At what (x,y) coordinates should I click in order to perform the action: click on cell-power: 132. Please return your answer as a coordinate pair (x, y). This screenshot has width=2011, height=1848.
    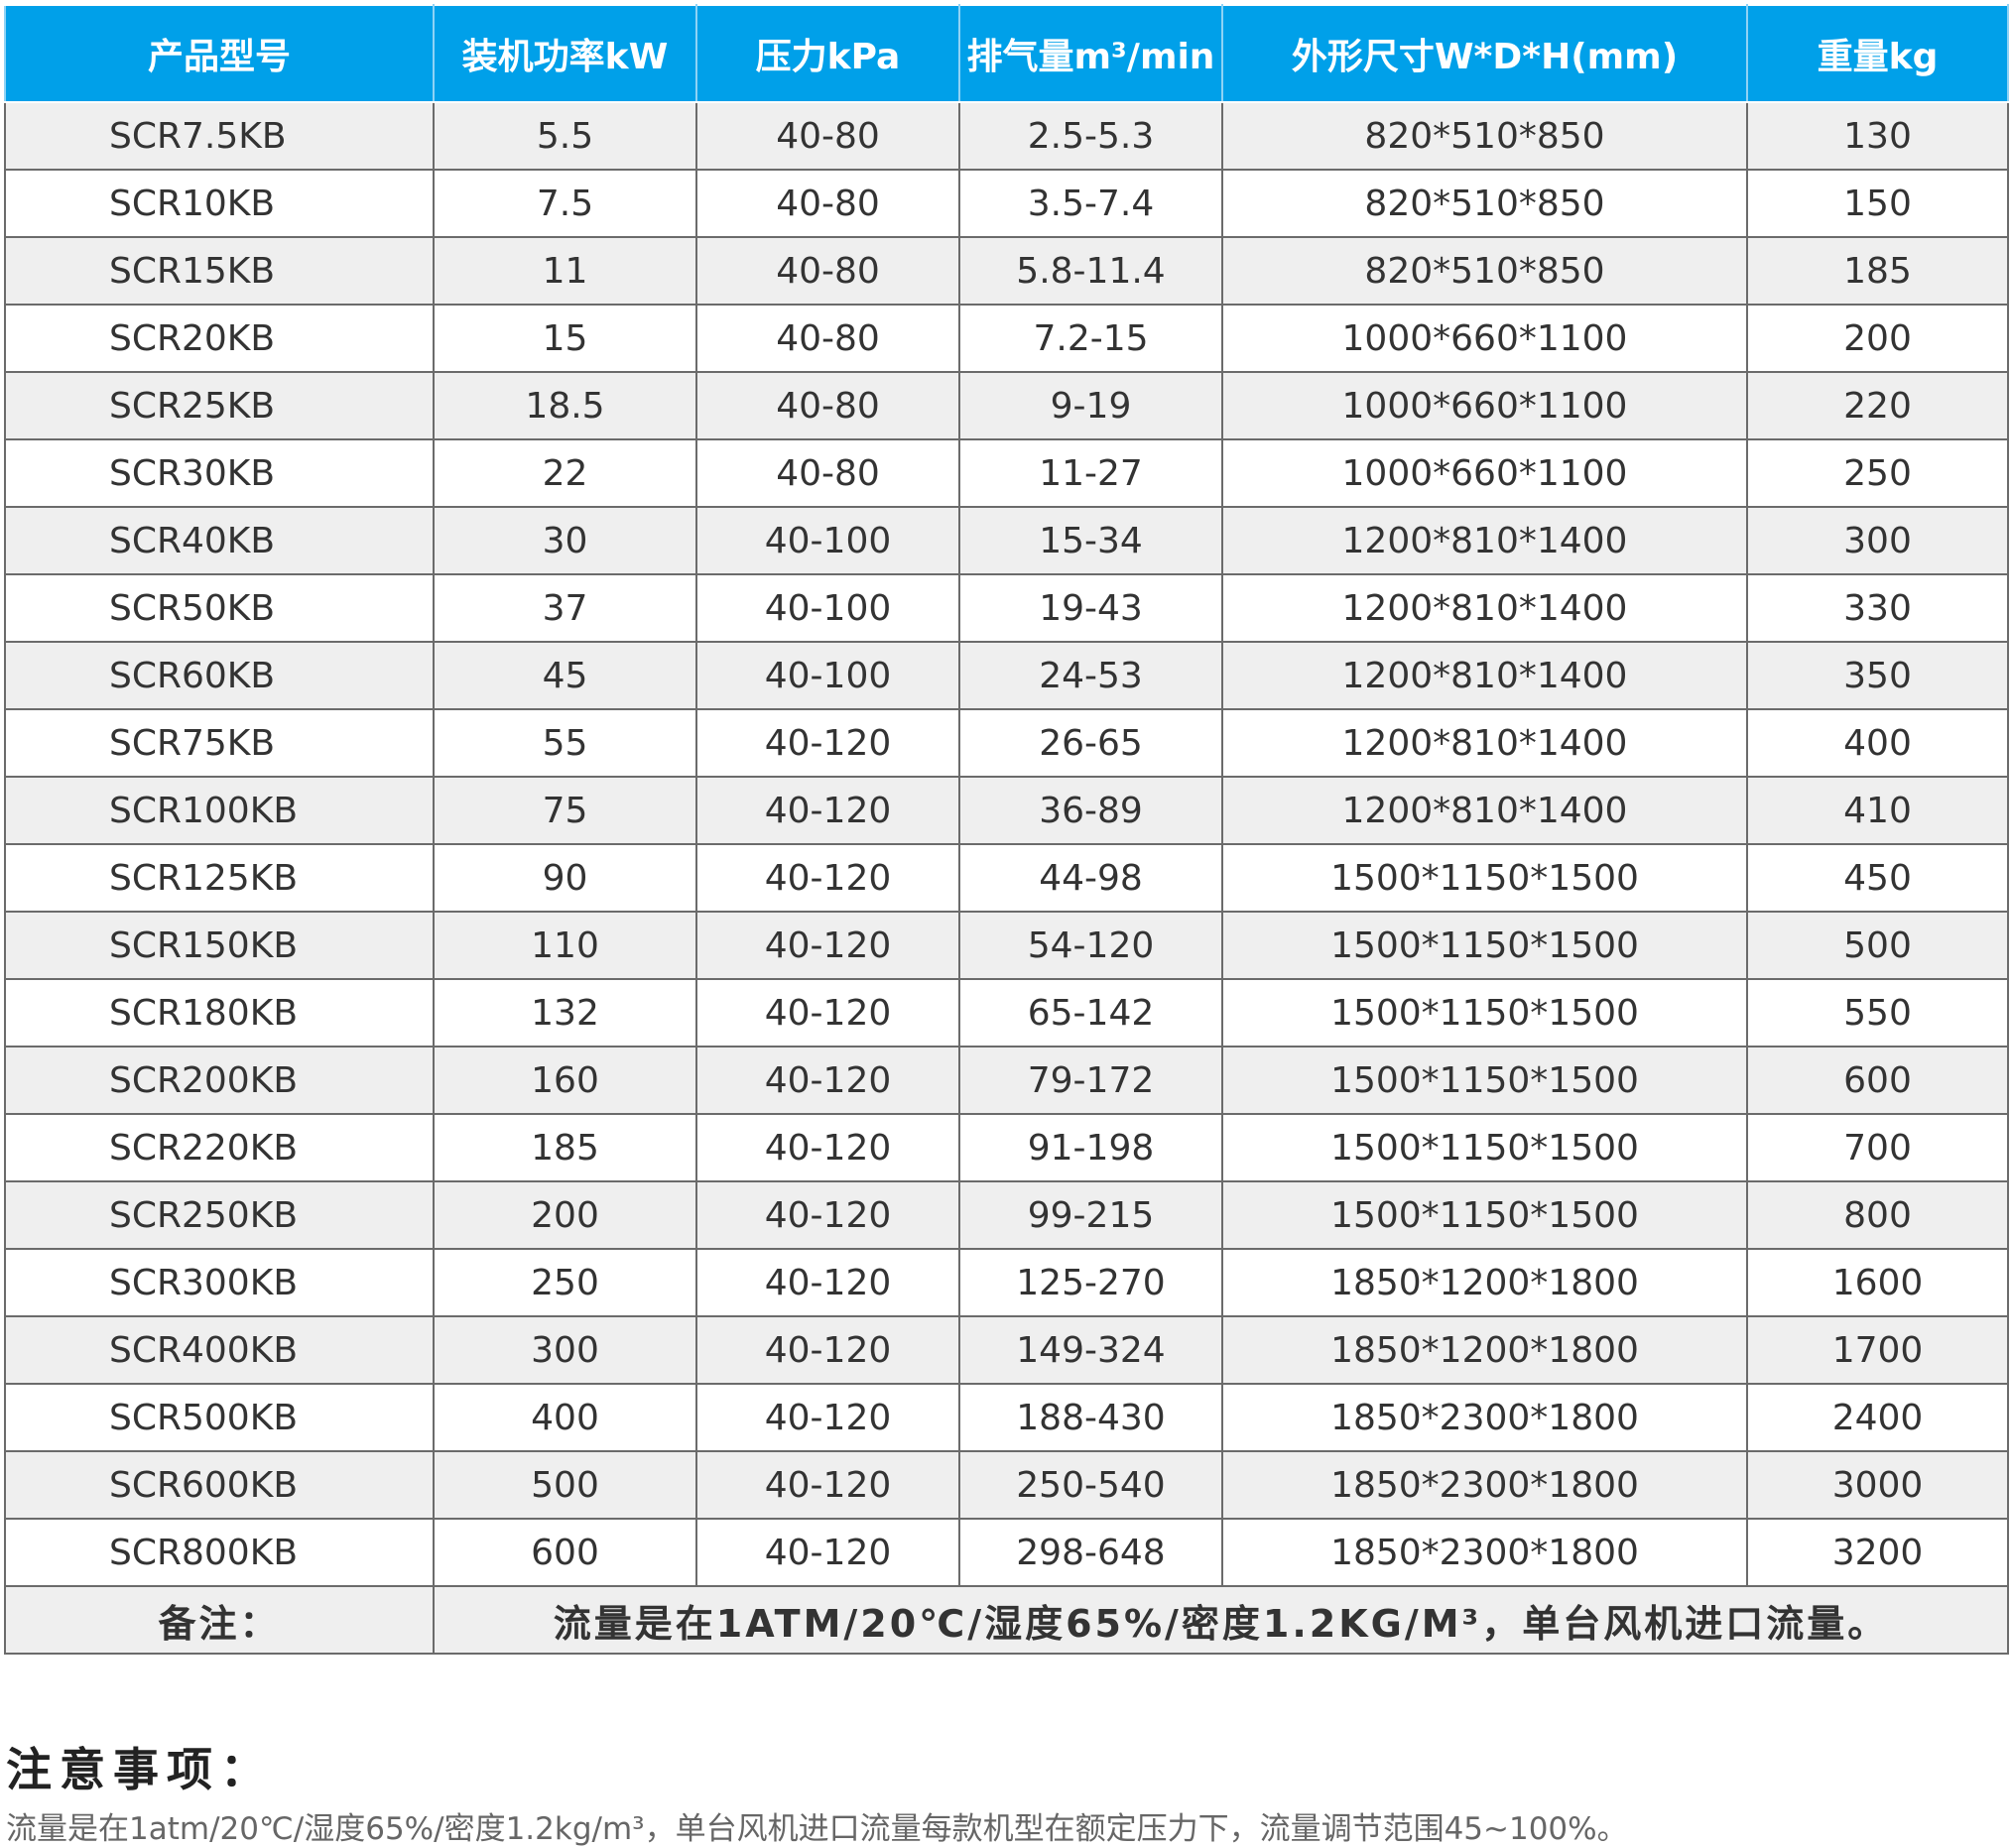
    Looking at the image, I should click on (565, 1012).